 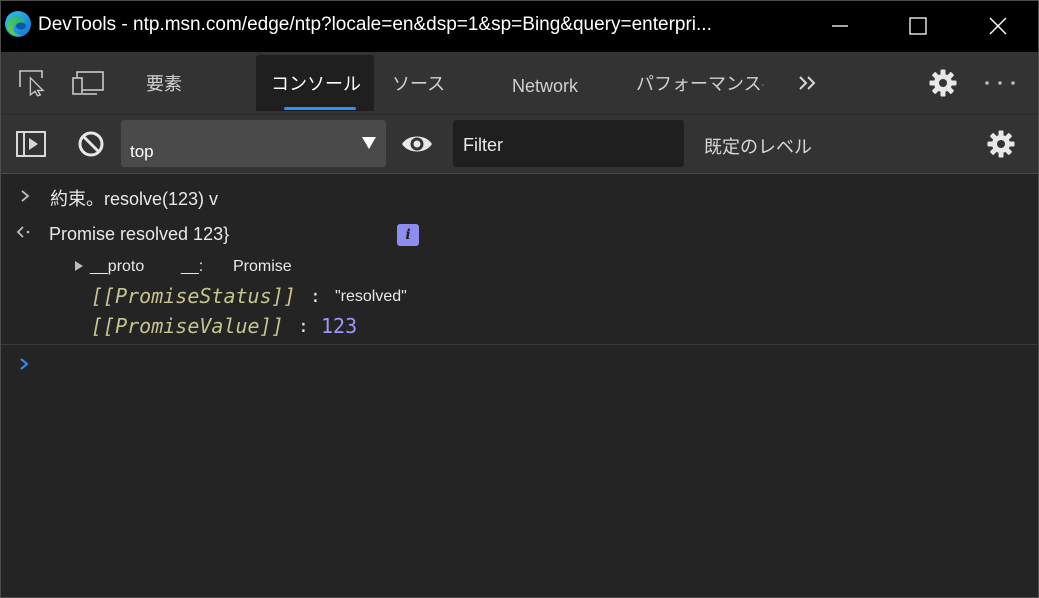 I want to click on promise-status-key: [[PromiseStatus]], so click(x=193, y=296).